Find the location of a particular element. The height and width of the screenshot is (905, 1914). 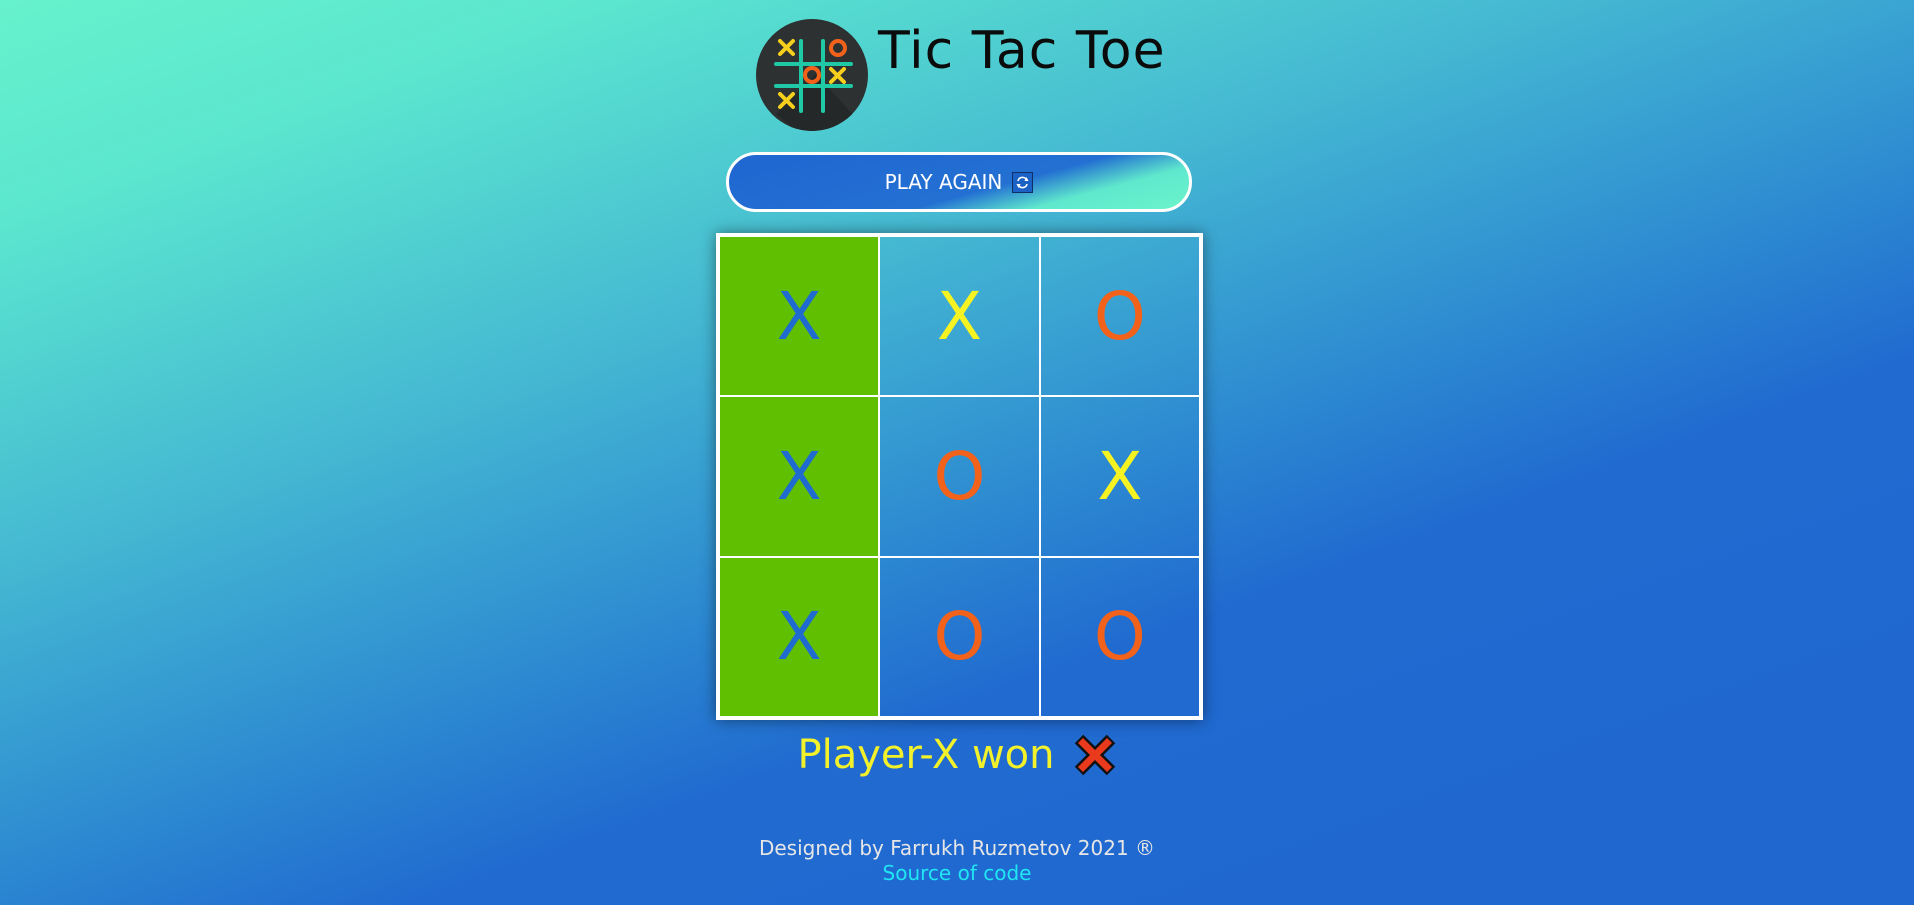

game-board: XXOXOXXOO is located at coordinates (959, 476).